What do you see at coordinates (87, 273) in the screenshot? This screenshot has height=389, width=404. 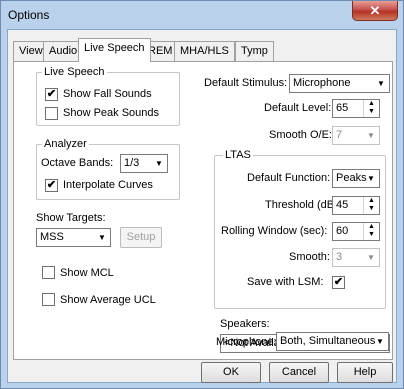 I see `show-mcl-label: Show MCL` at bounding box center [87, 273].